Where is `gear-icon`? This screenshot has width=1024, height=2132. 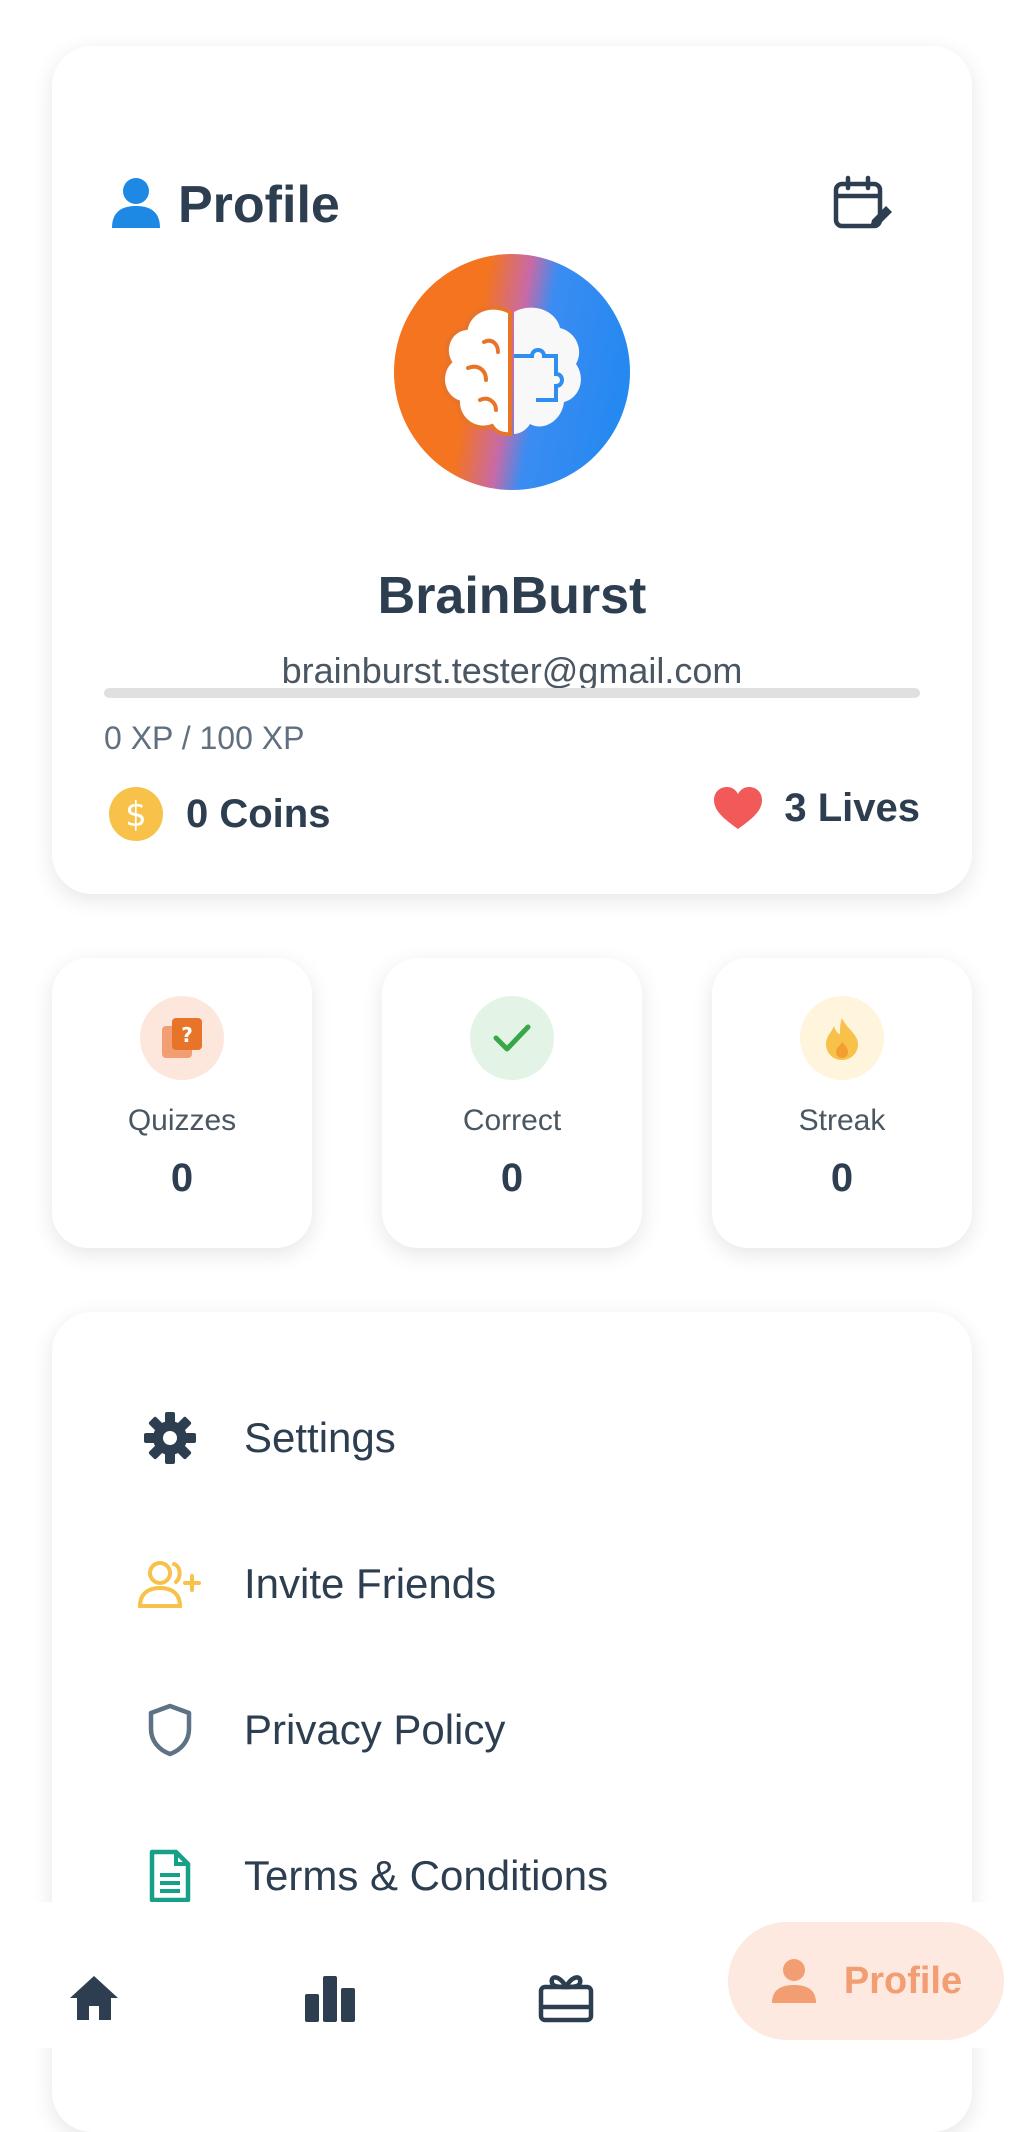
gear-icon is located at coordinates (170, 1438).